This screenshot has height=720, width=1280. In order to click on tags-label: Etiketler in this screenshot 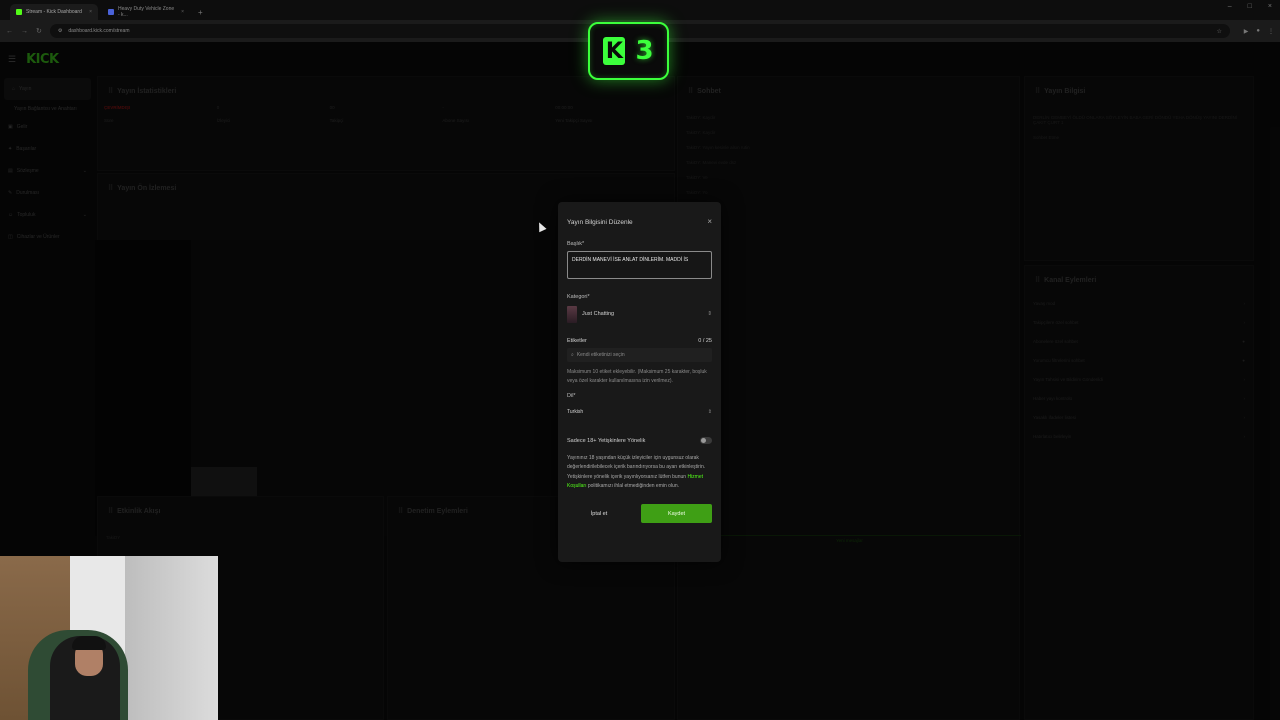, I will do `click(577, 341)`.